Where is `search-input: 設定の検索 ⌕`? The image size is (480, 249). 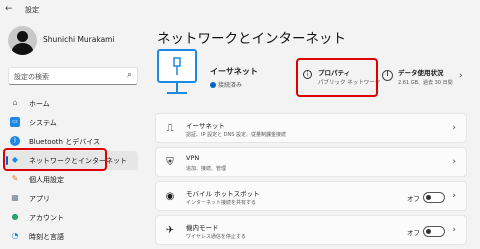
search-input: 設定の検索 ⌕ is located at coordinates (73, 76).